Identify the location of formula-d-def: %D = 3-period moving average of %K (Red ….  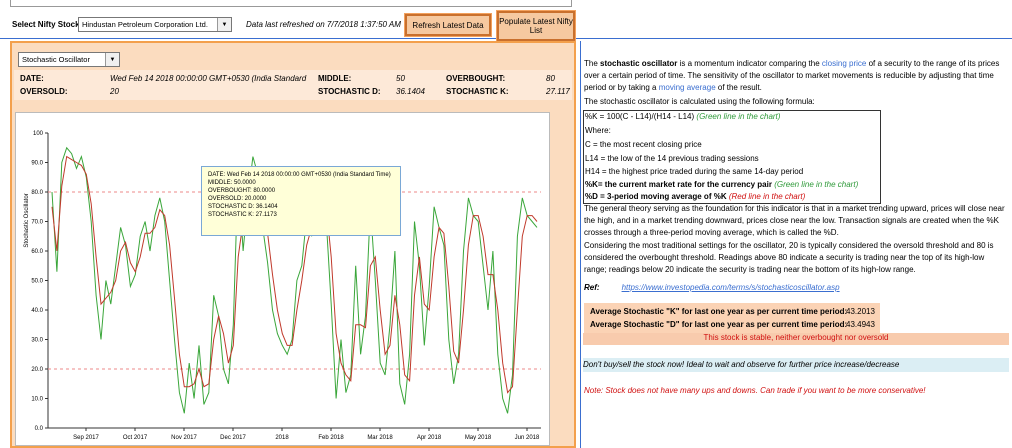
(695, 197).